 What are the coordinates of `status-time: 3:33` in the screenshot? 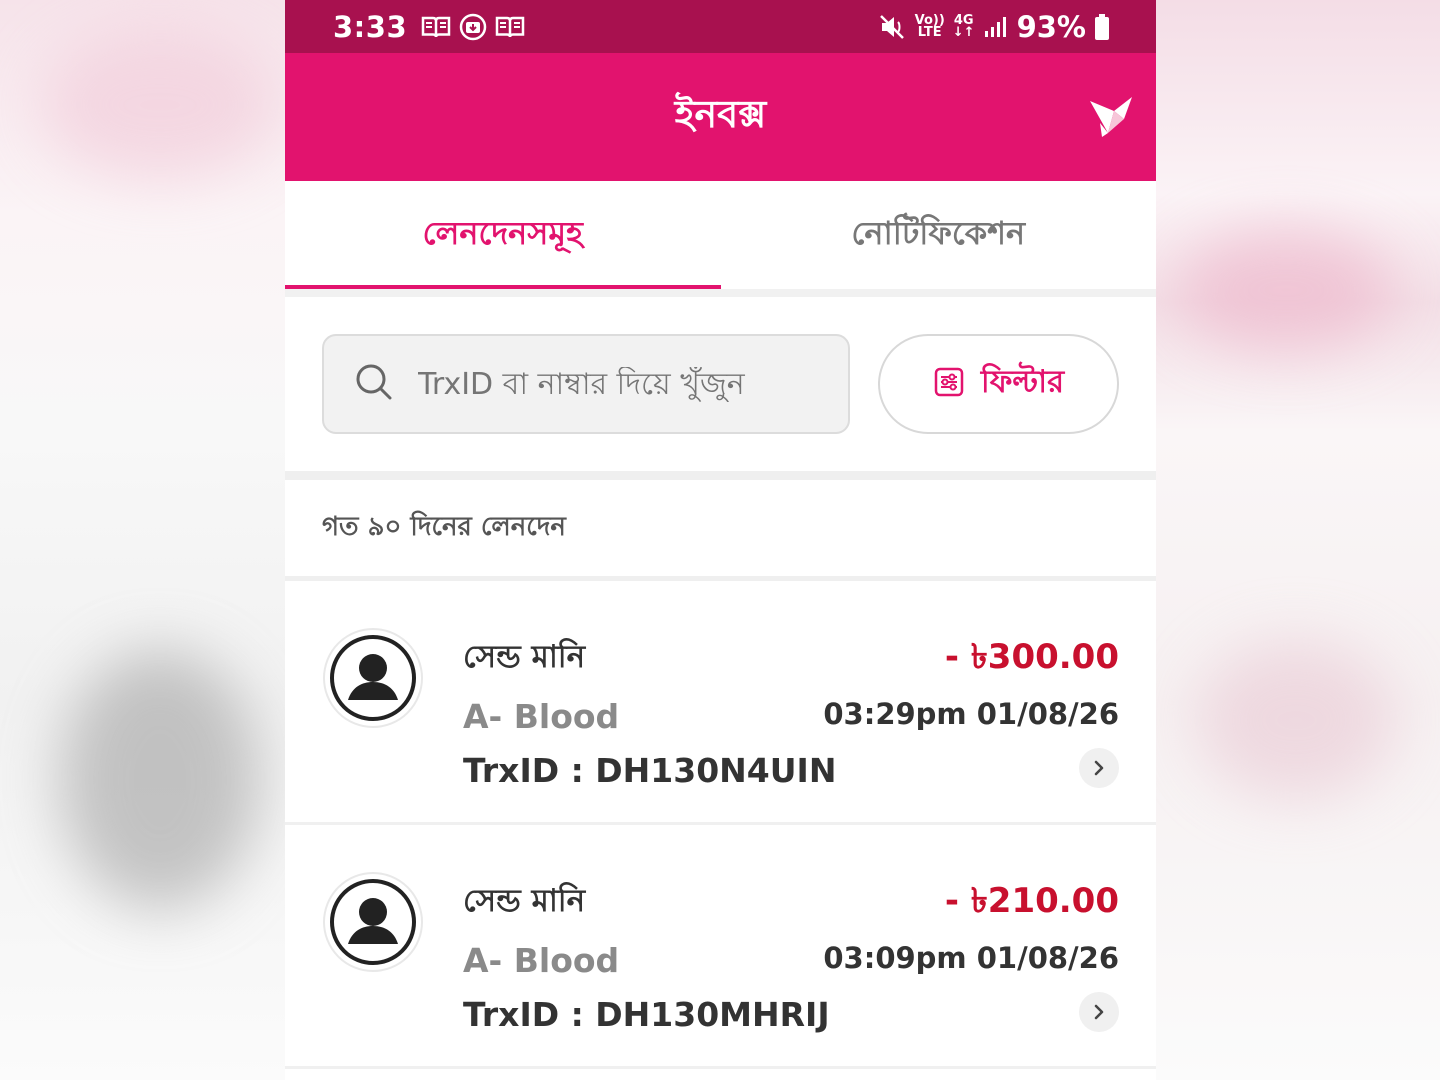 It's located at (370, 26).